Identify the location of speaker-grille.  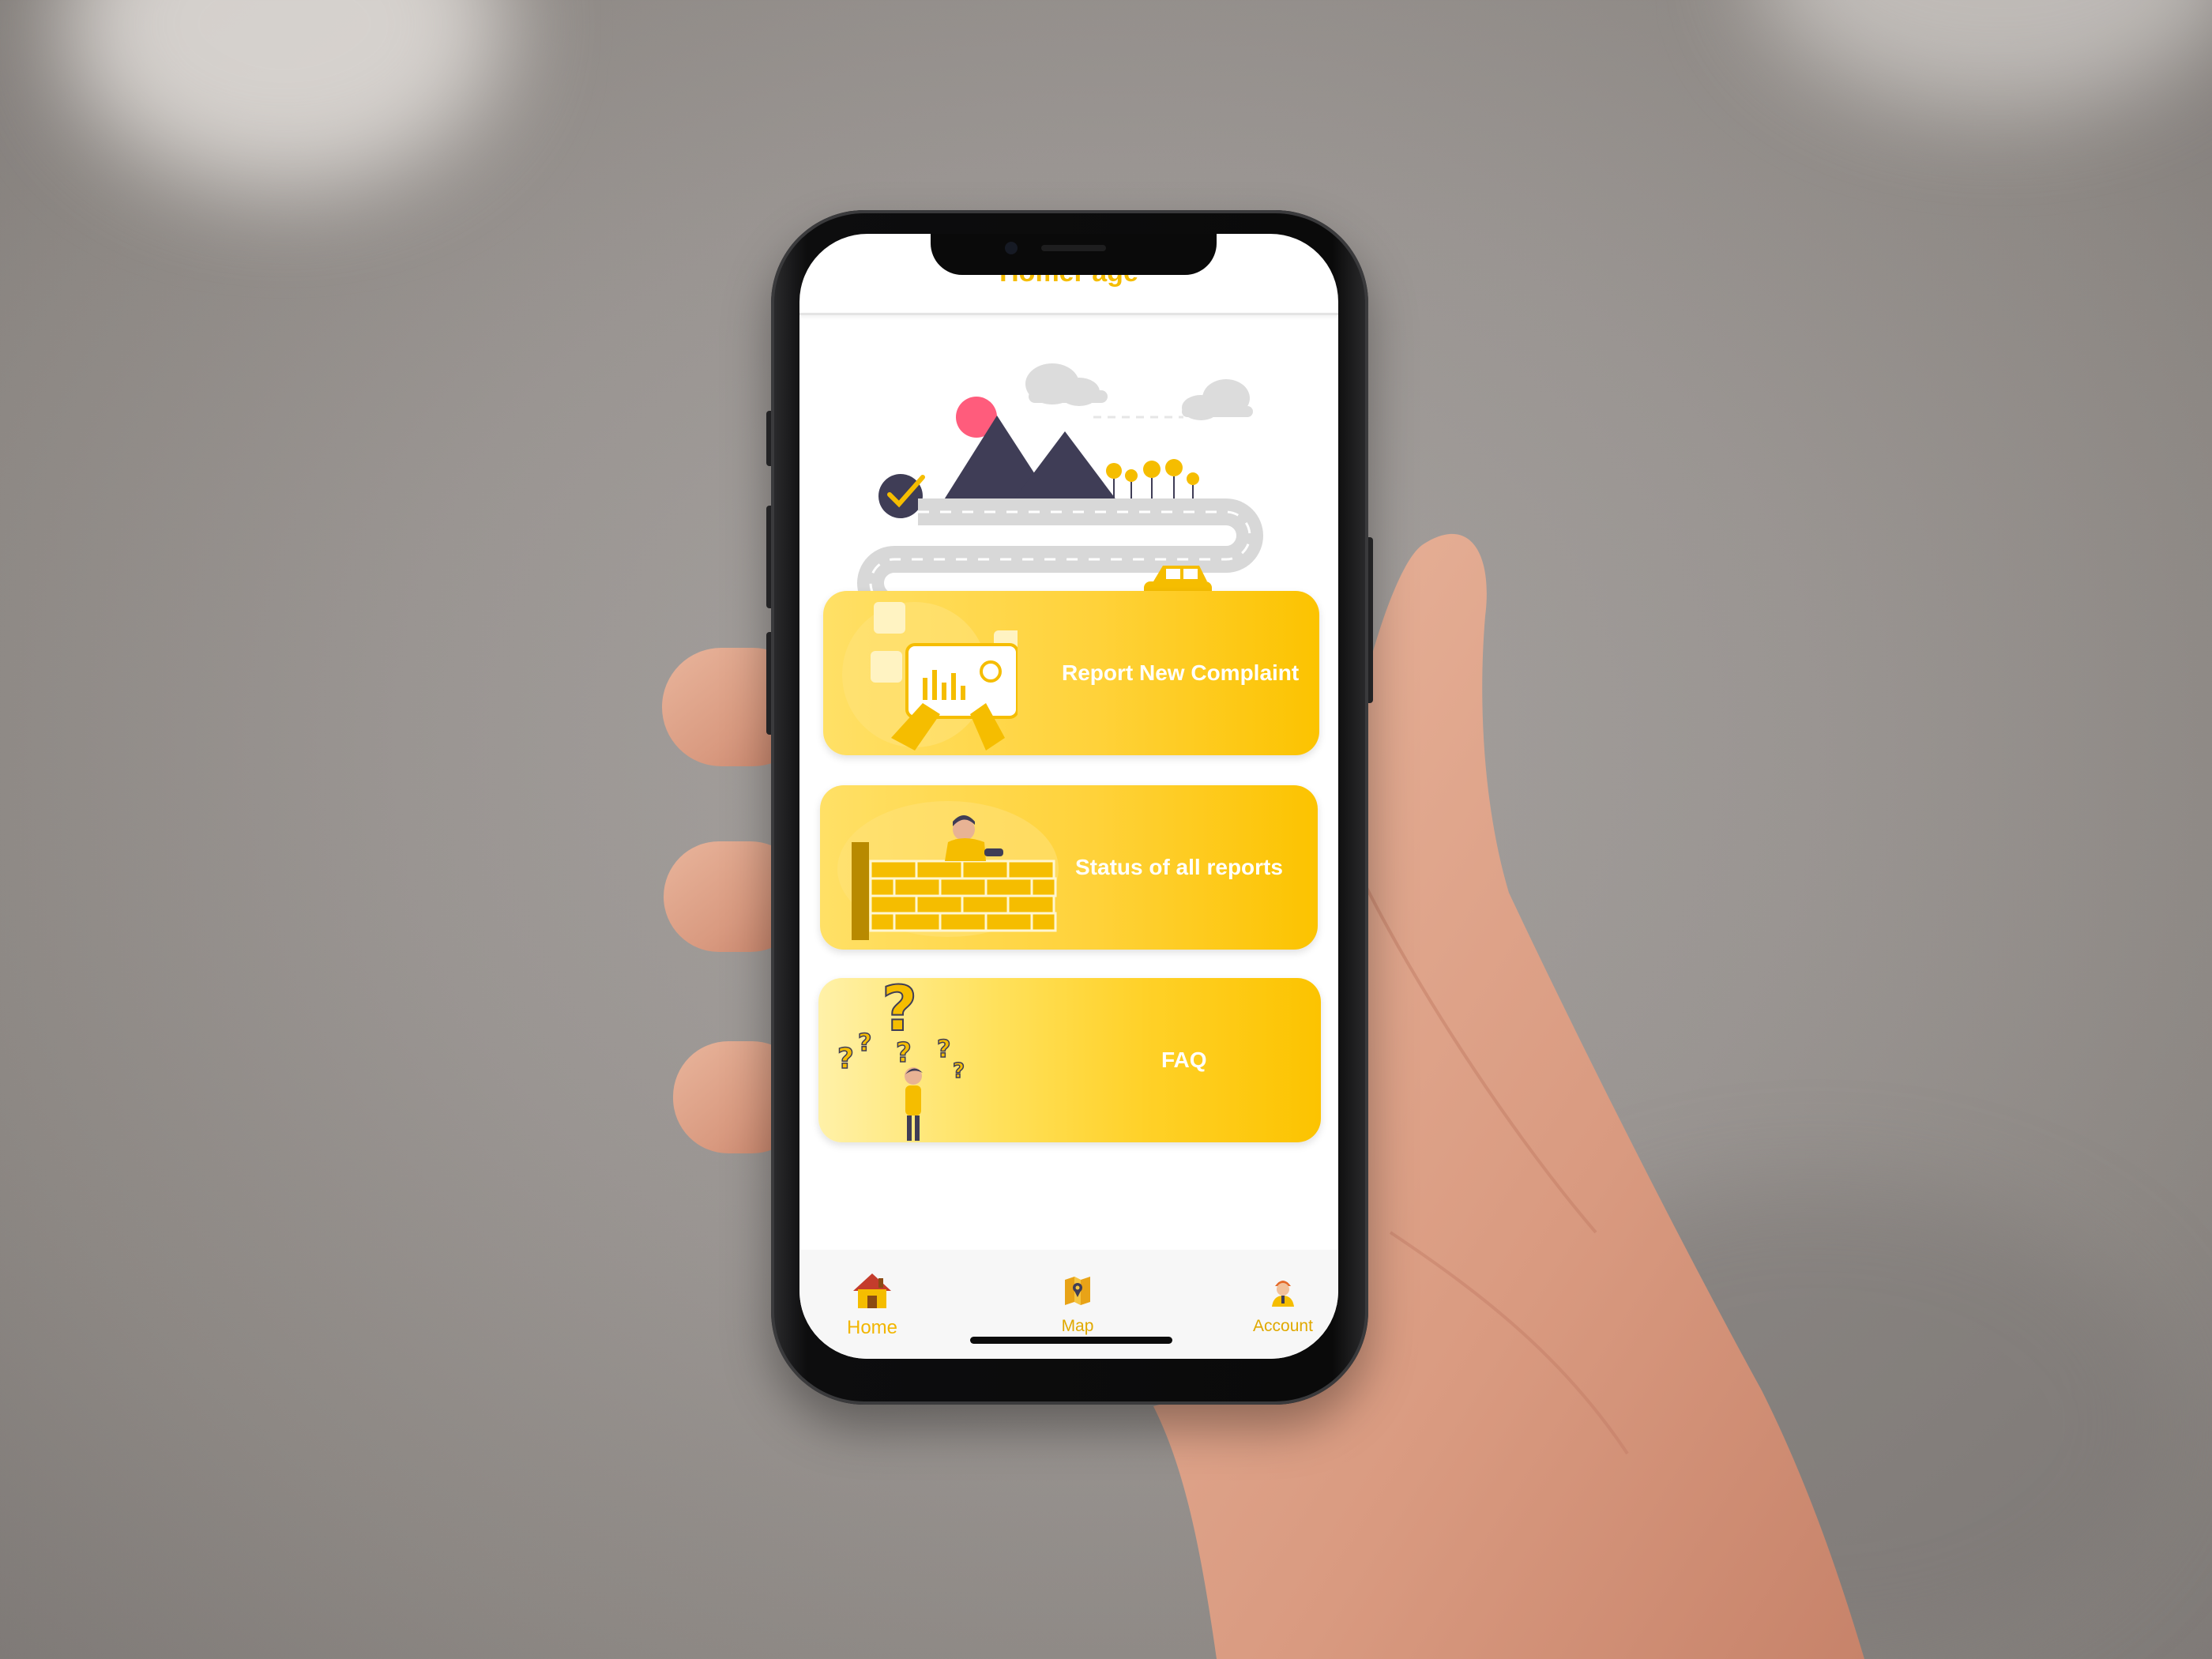
(1073, 248).